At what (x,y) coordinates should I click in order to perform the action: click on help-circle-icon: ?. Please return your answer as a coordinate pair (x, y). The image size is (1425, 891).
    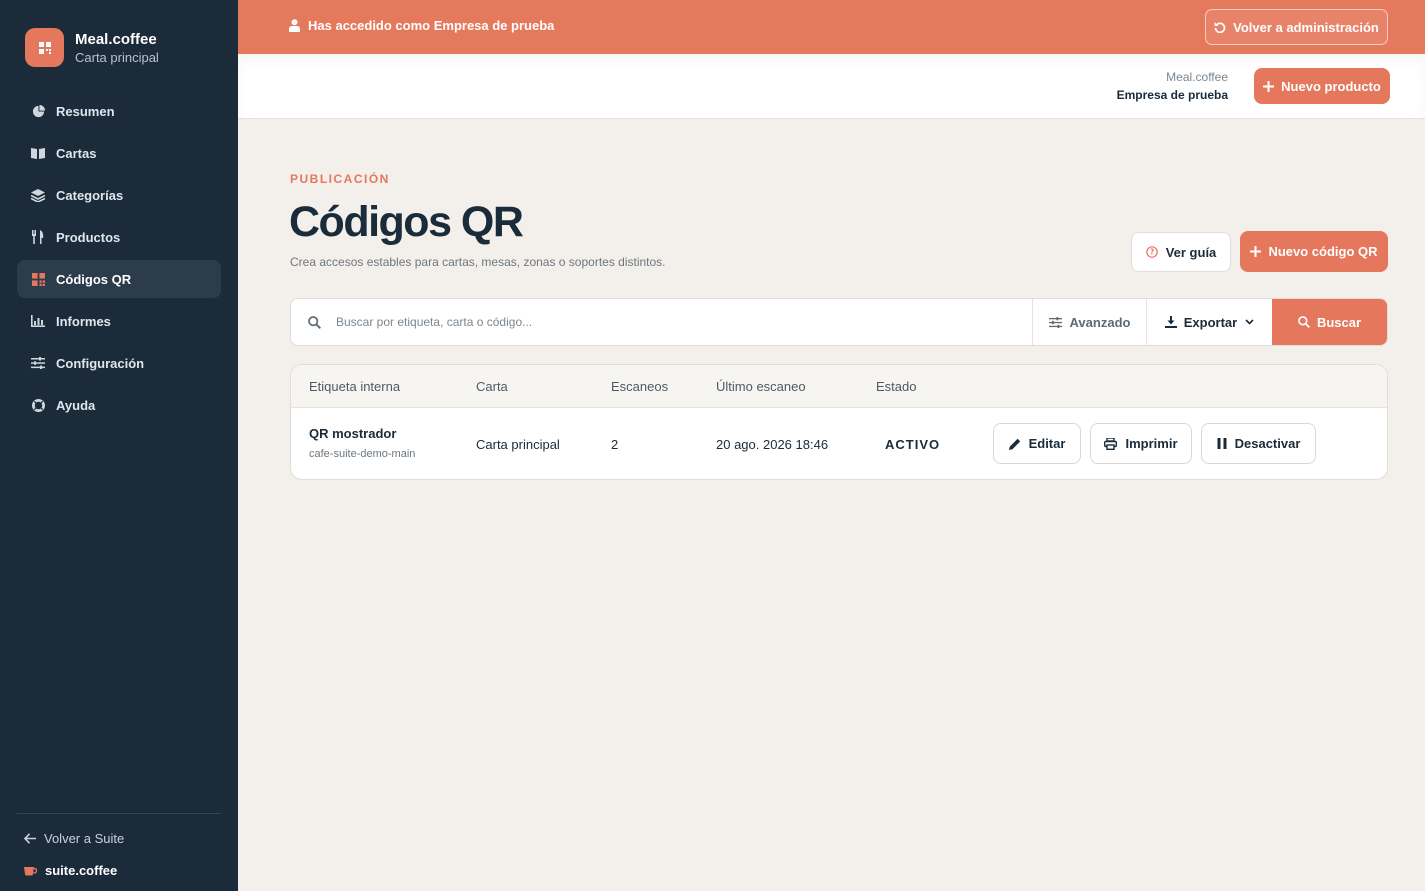
    Looking at the image, I should click on (1151, 252).